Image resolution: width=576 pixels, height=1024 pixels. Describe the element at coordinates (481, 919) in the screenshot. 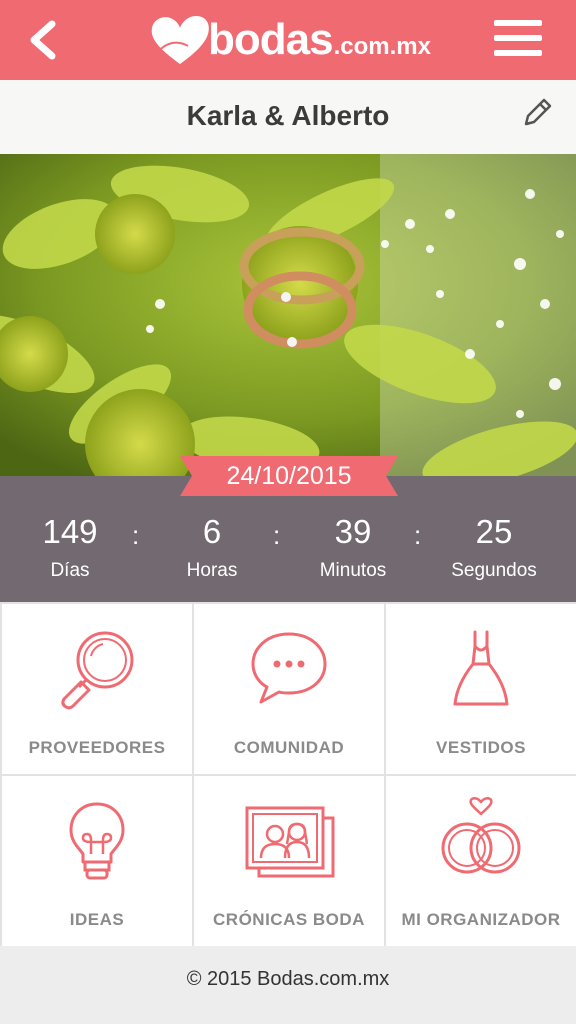

I see `tile-label: MI ORGANIZADOR` at that location.